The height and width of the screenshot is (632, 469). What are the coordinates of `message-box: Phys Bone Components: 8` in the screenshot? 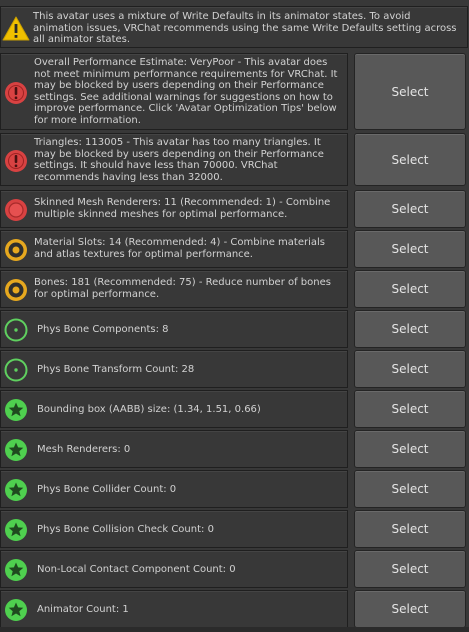 It's located at (174, 329).